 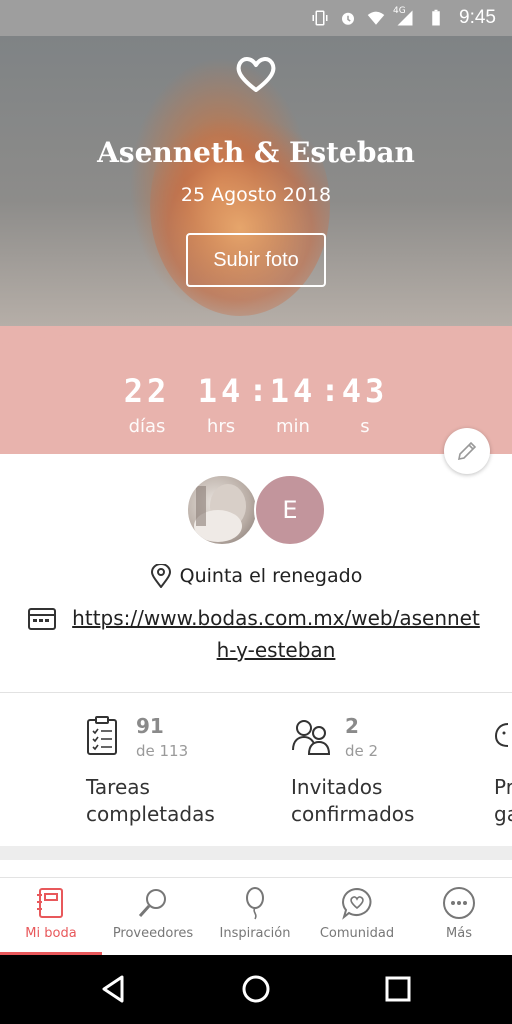 I want to click on seconds-unit: s, so click(x=365, y=426).